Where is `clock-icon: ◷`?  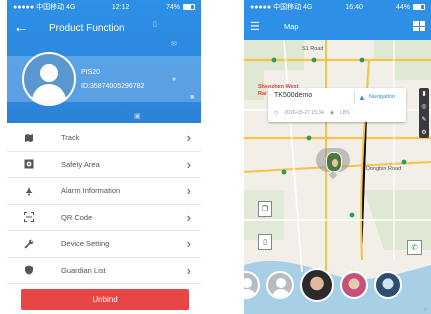 clock-icon: ◷ is located at coordinates (276, 113).